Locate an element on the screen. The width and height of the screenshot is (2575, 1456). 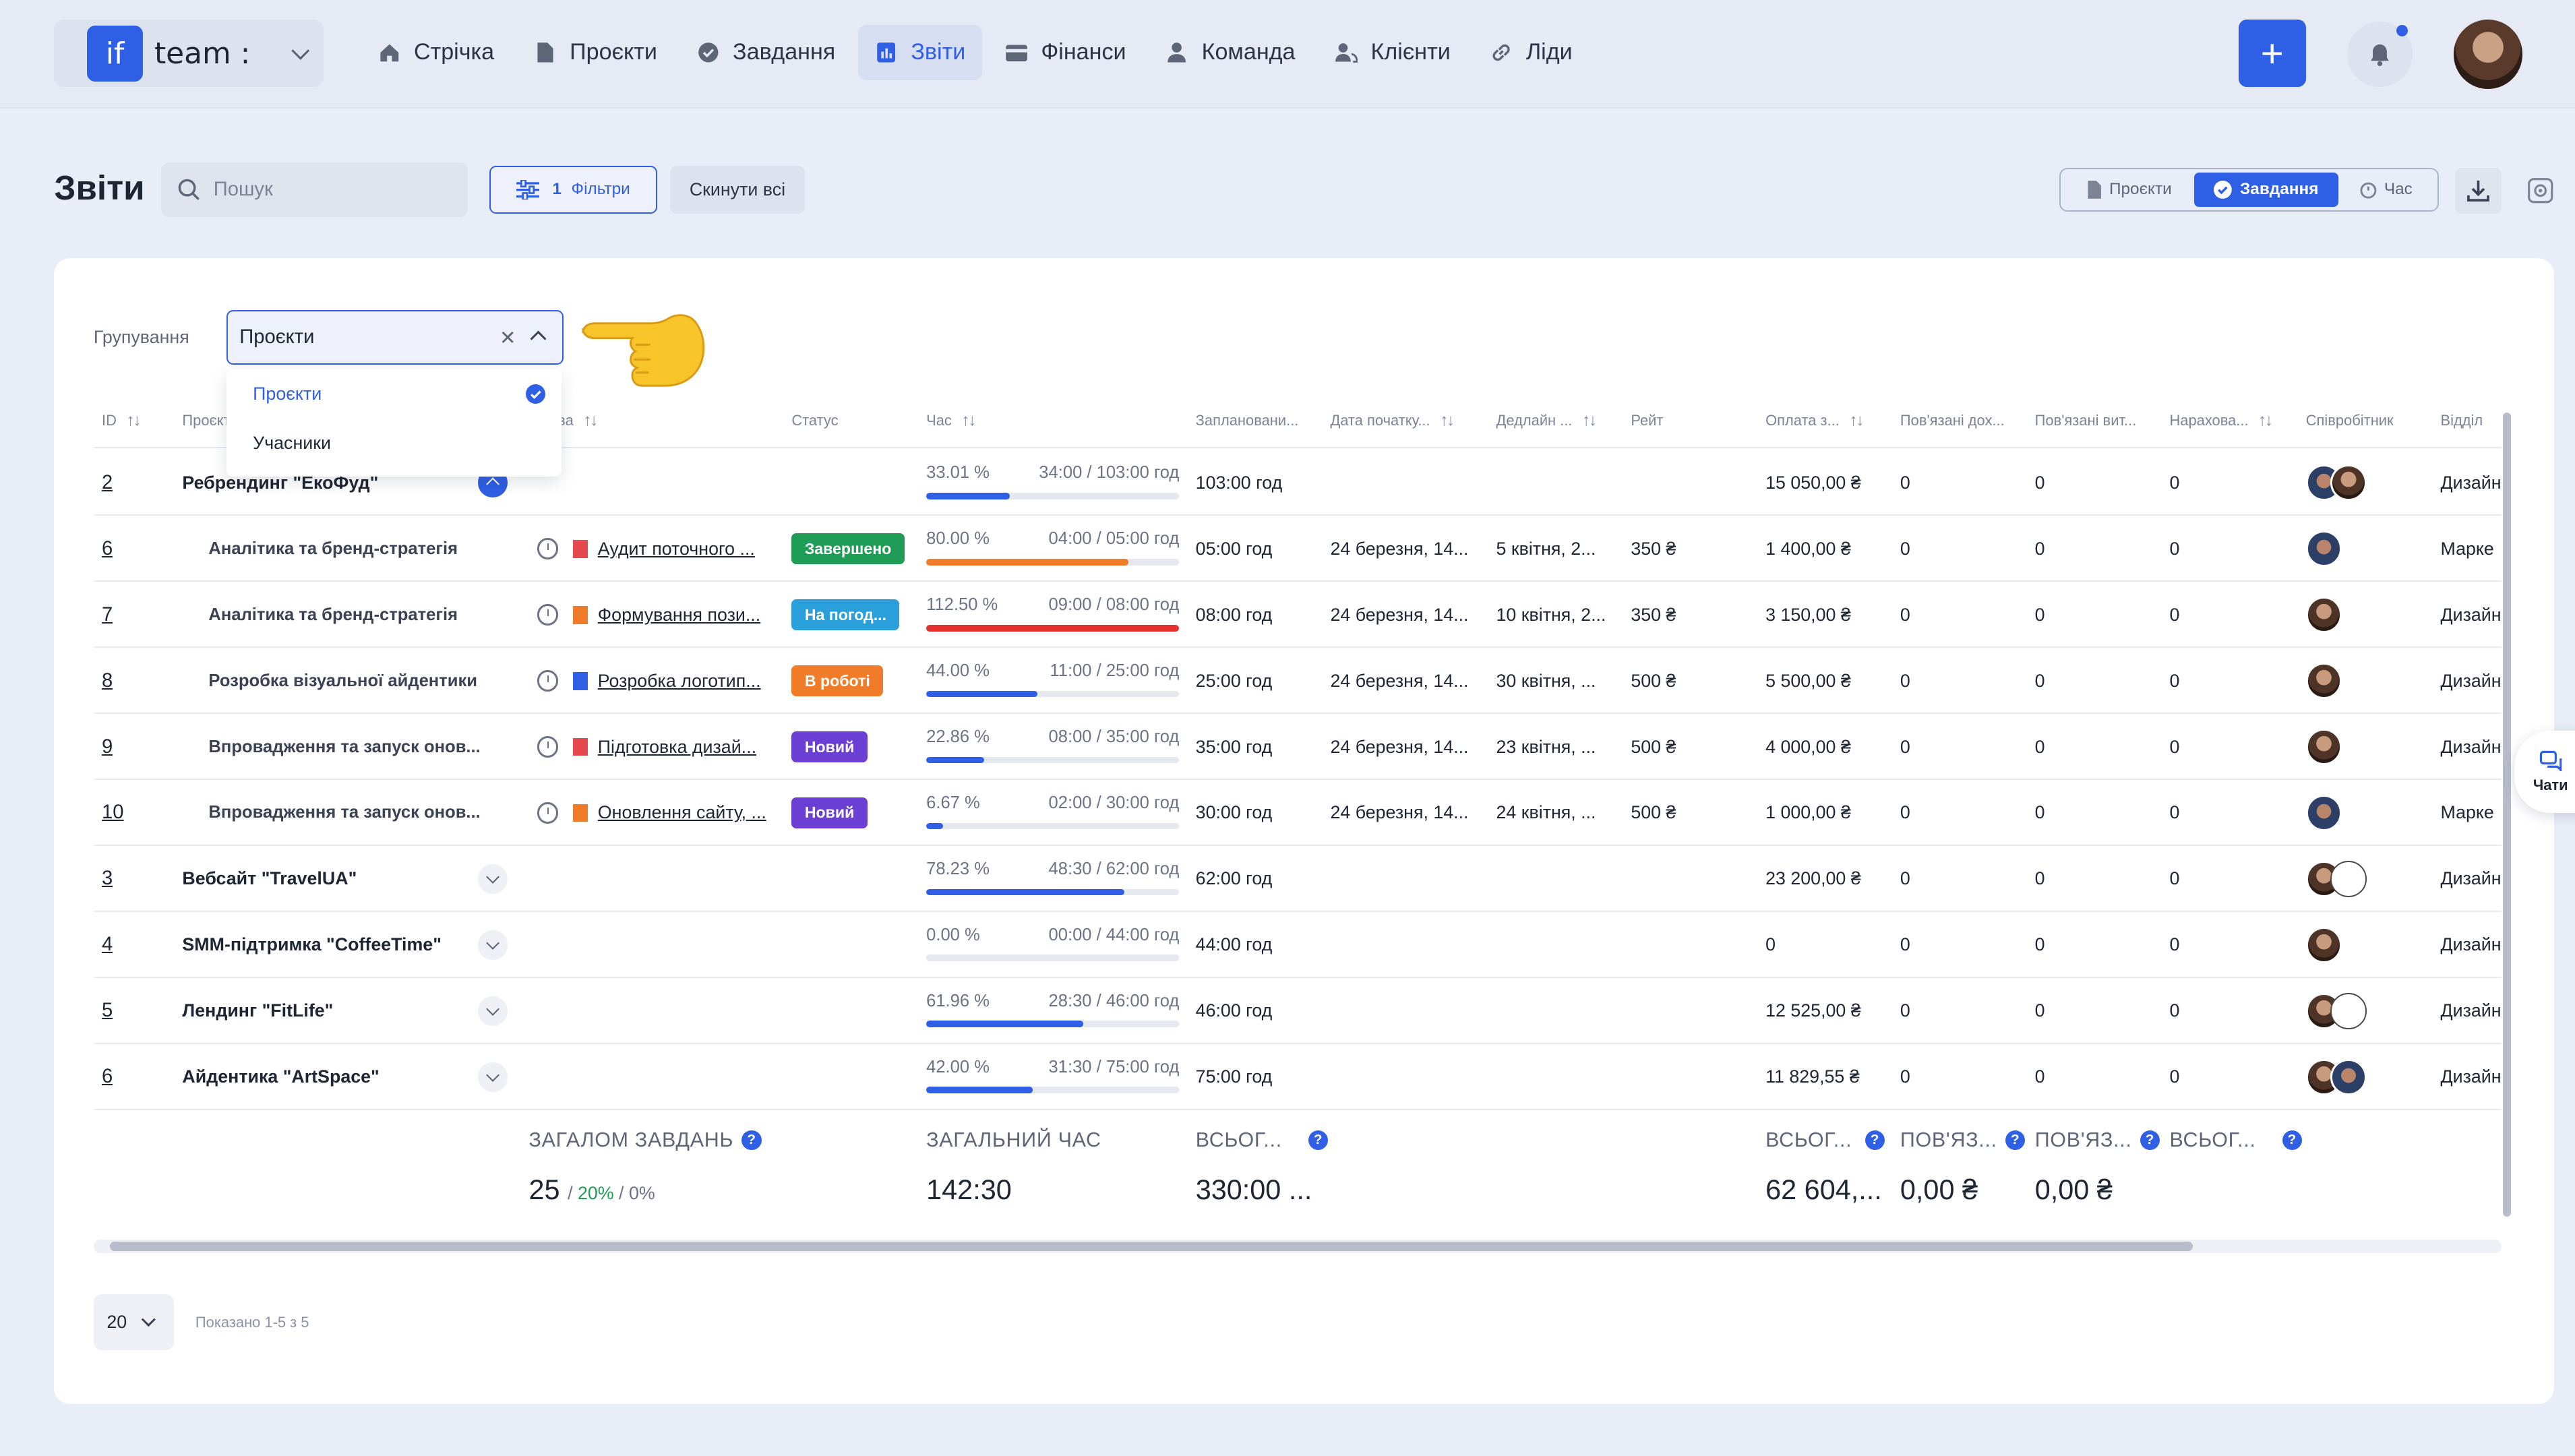
view-tab-projects: Проєкти is located at coordinates (2128, 190).